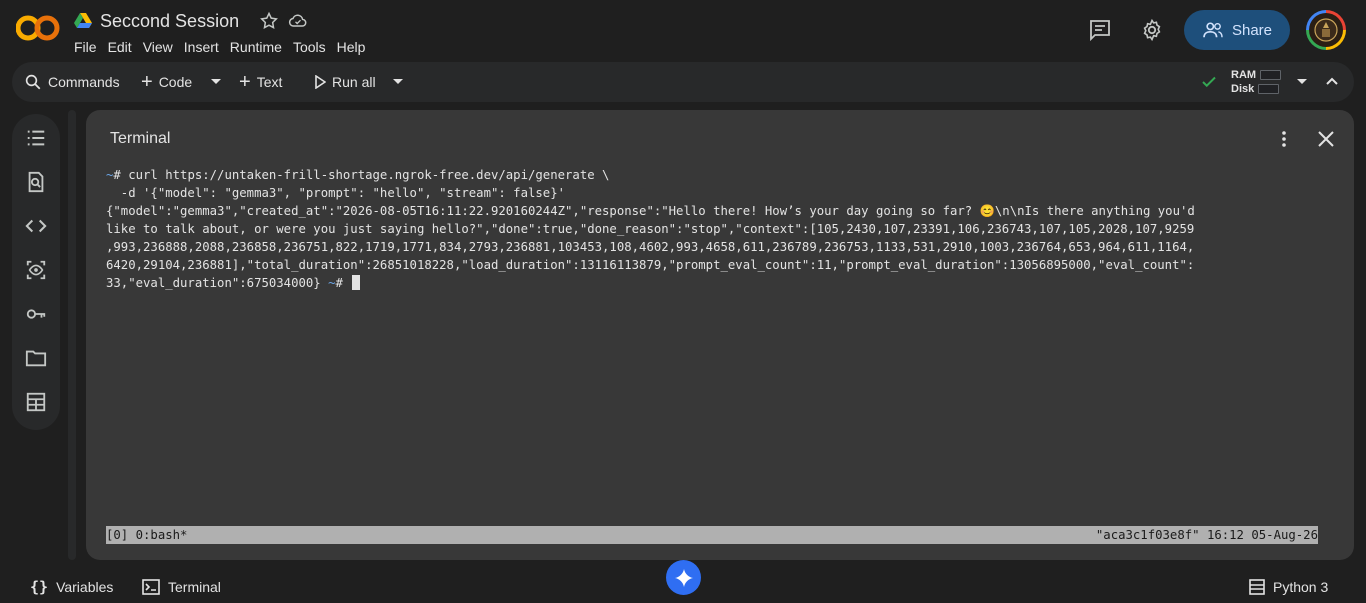  Describe the element at coordinates (398, 82) in the screenshot. I see `run-all-dropdown-chevron-icon` at that location.